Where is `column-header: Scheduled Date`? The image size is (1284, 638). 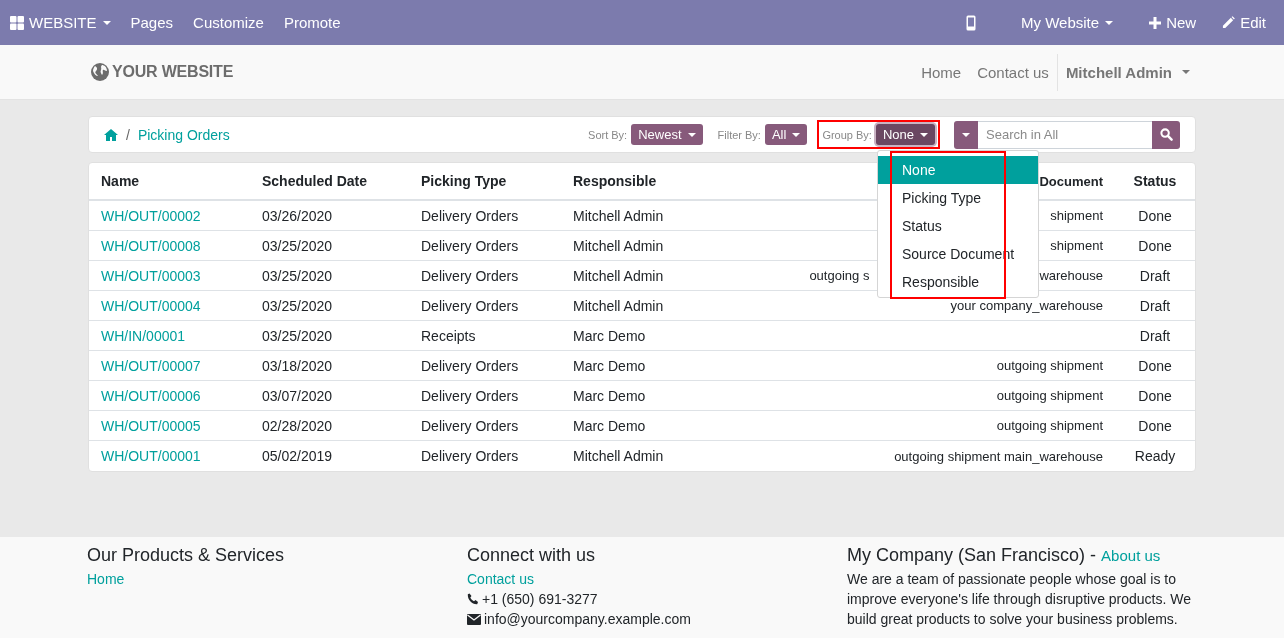
column-header: Scheduled Date is located at coordinates (329, 181).